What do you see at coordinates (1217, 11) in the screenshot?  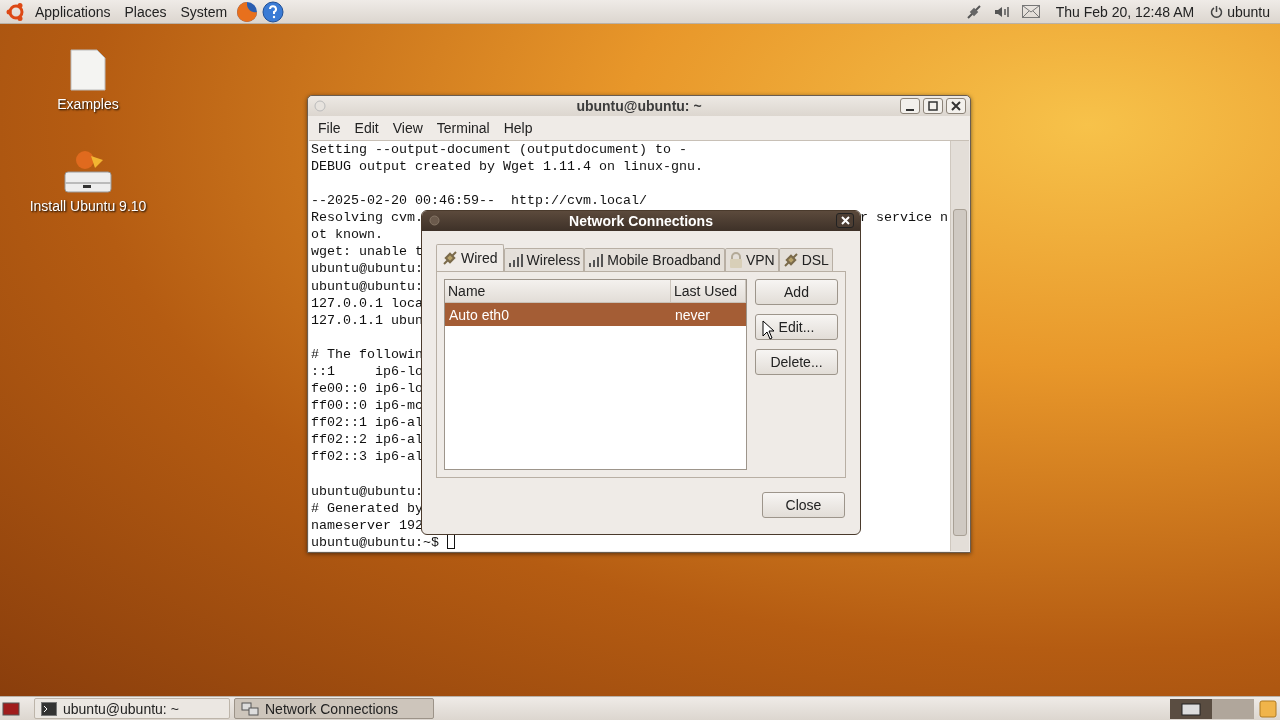 I see `power-icon` at bounding box center [1217, 11].